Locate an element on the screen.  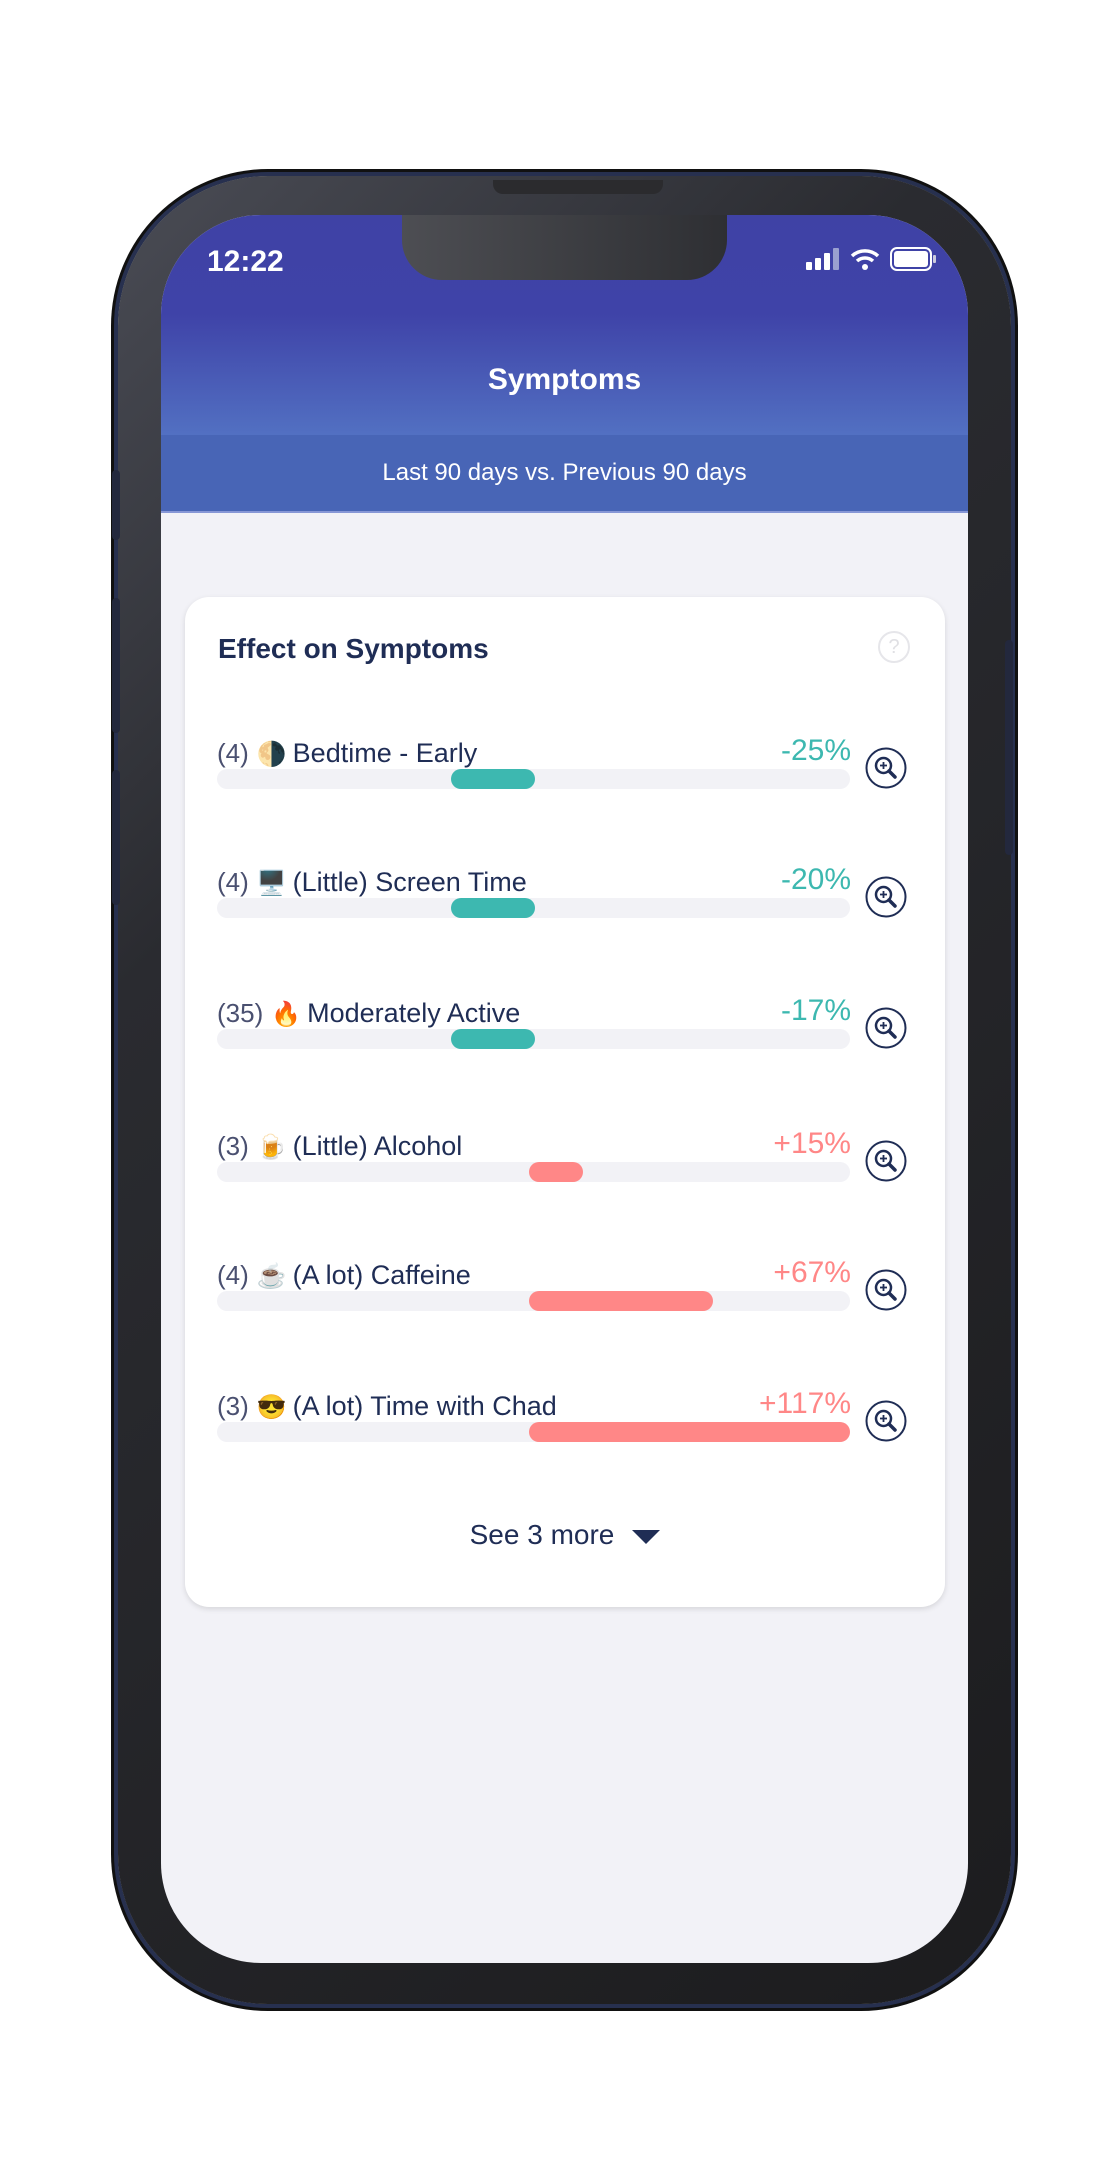
power-button is located at coordinates (1009, 747).